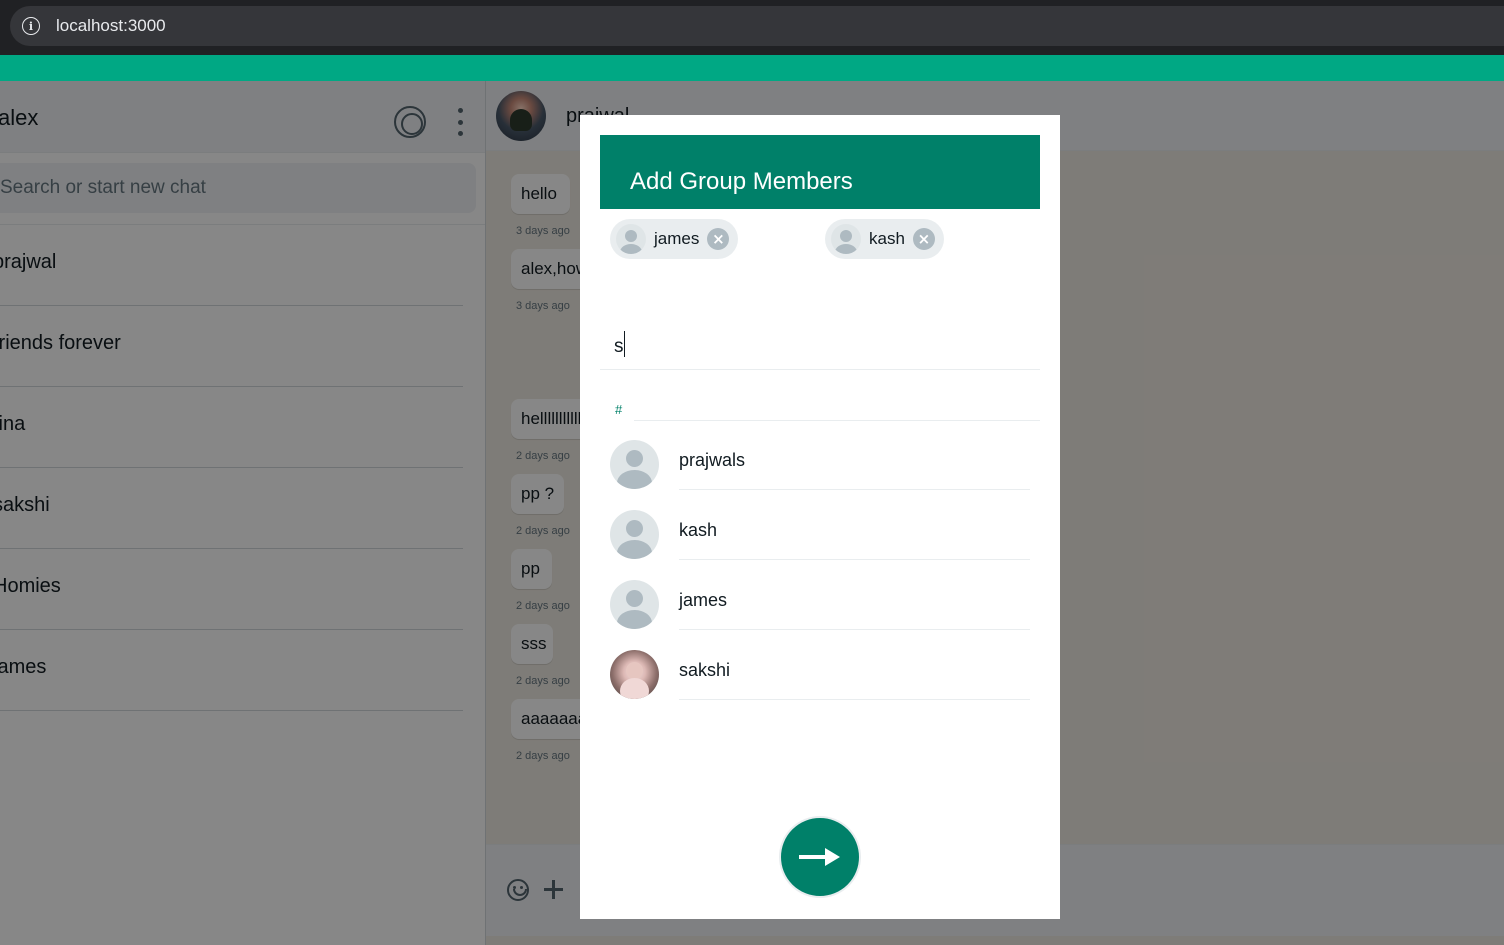 Image resolution: width=1504 pixels, height=945 pixels. I want to click on contact-list-item: james, so click(820, 605).